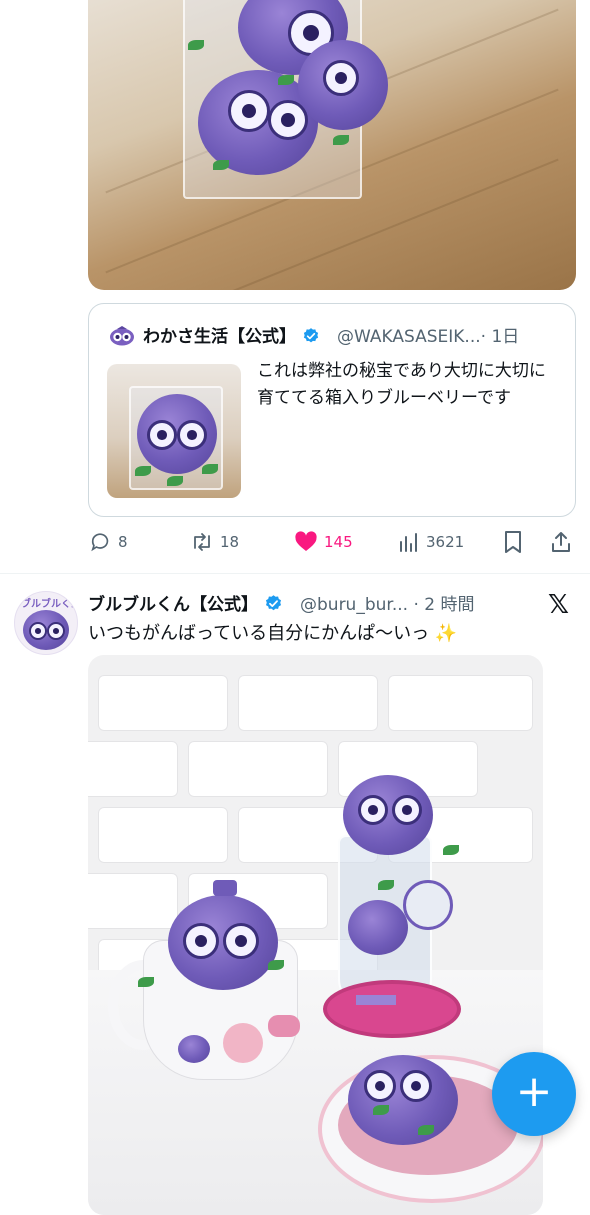  Describe the element at coordinates (122, 336) in the screenshot. I see `quoted-author-avatar` at that location.